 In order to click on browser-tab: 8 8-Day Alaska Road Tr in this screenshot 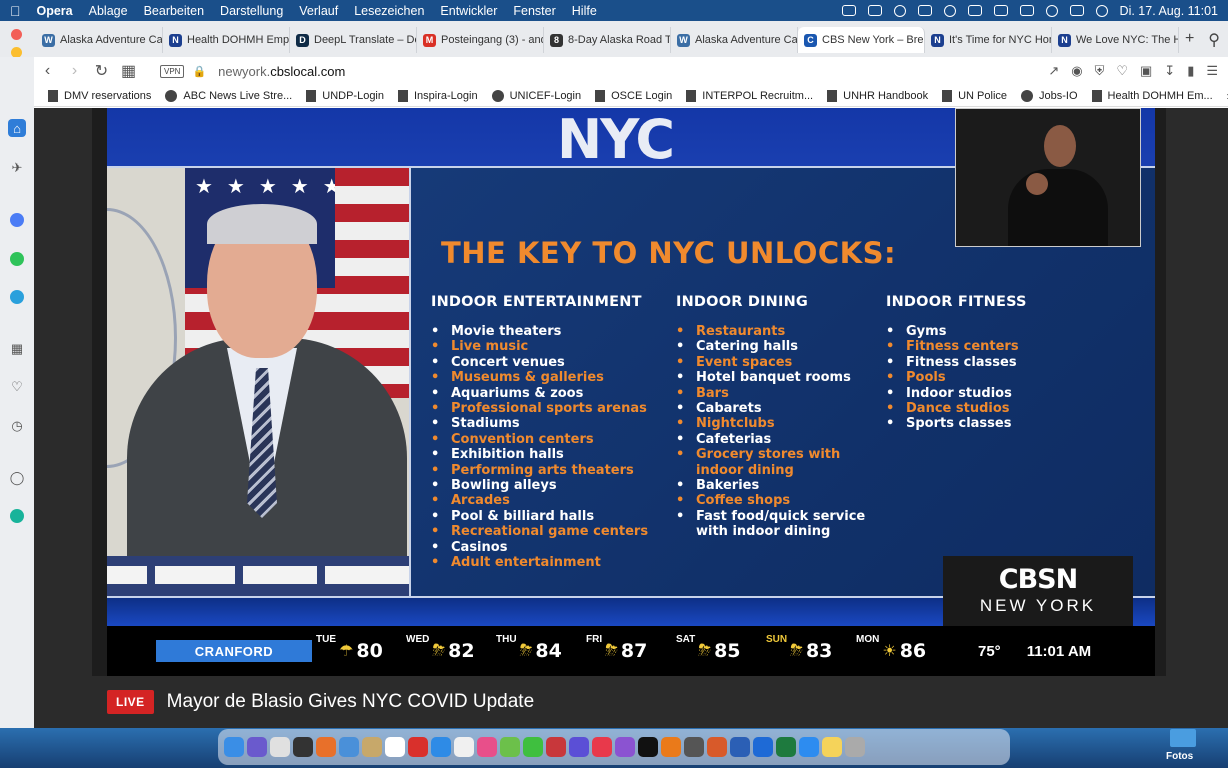, I will do `click(607, 40)`.